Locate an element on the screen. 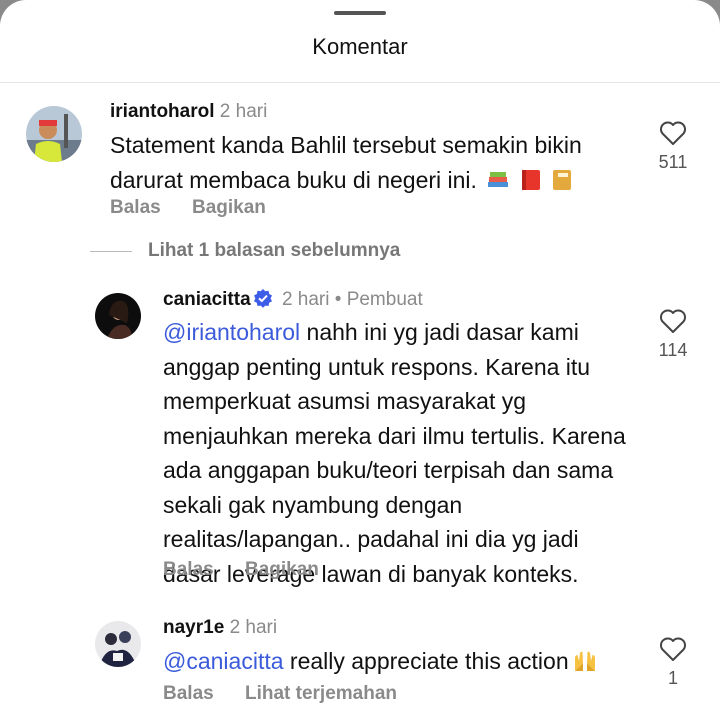 The image size is (720, 718). username: nayr1e is located at coordinates (193, 627).